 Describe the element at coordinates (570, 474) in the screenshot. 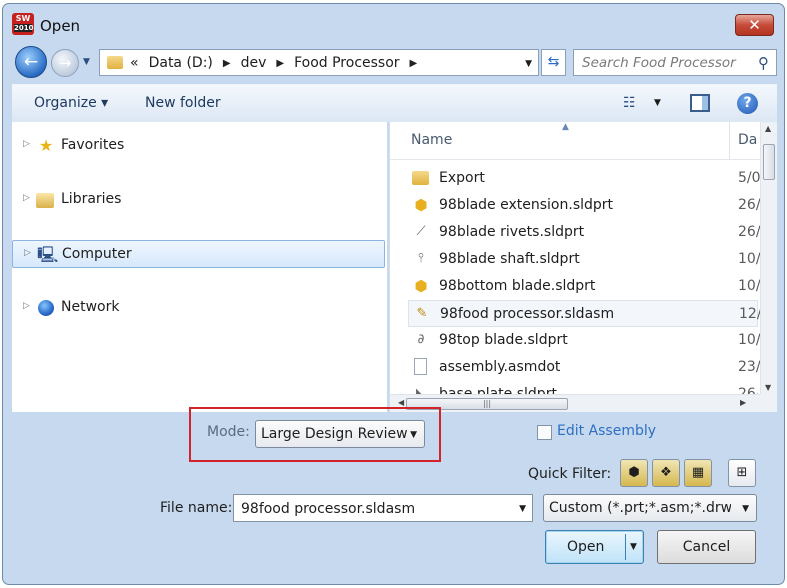

I see `quick-filter-label: Quick Filter:` at that location.